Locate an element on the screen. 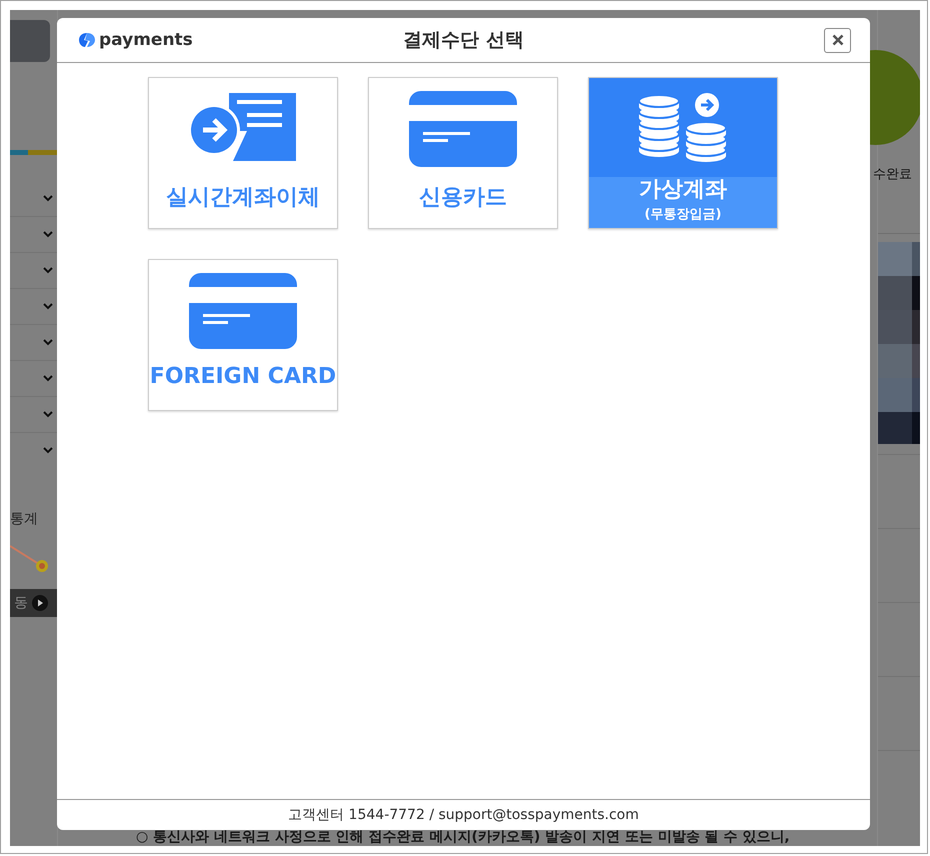 The width and height of the screenshot is (930, 856). play-bar: 동 is located at coordinates (33, 603).